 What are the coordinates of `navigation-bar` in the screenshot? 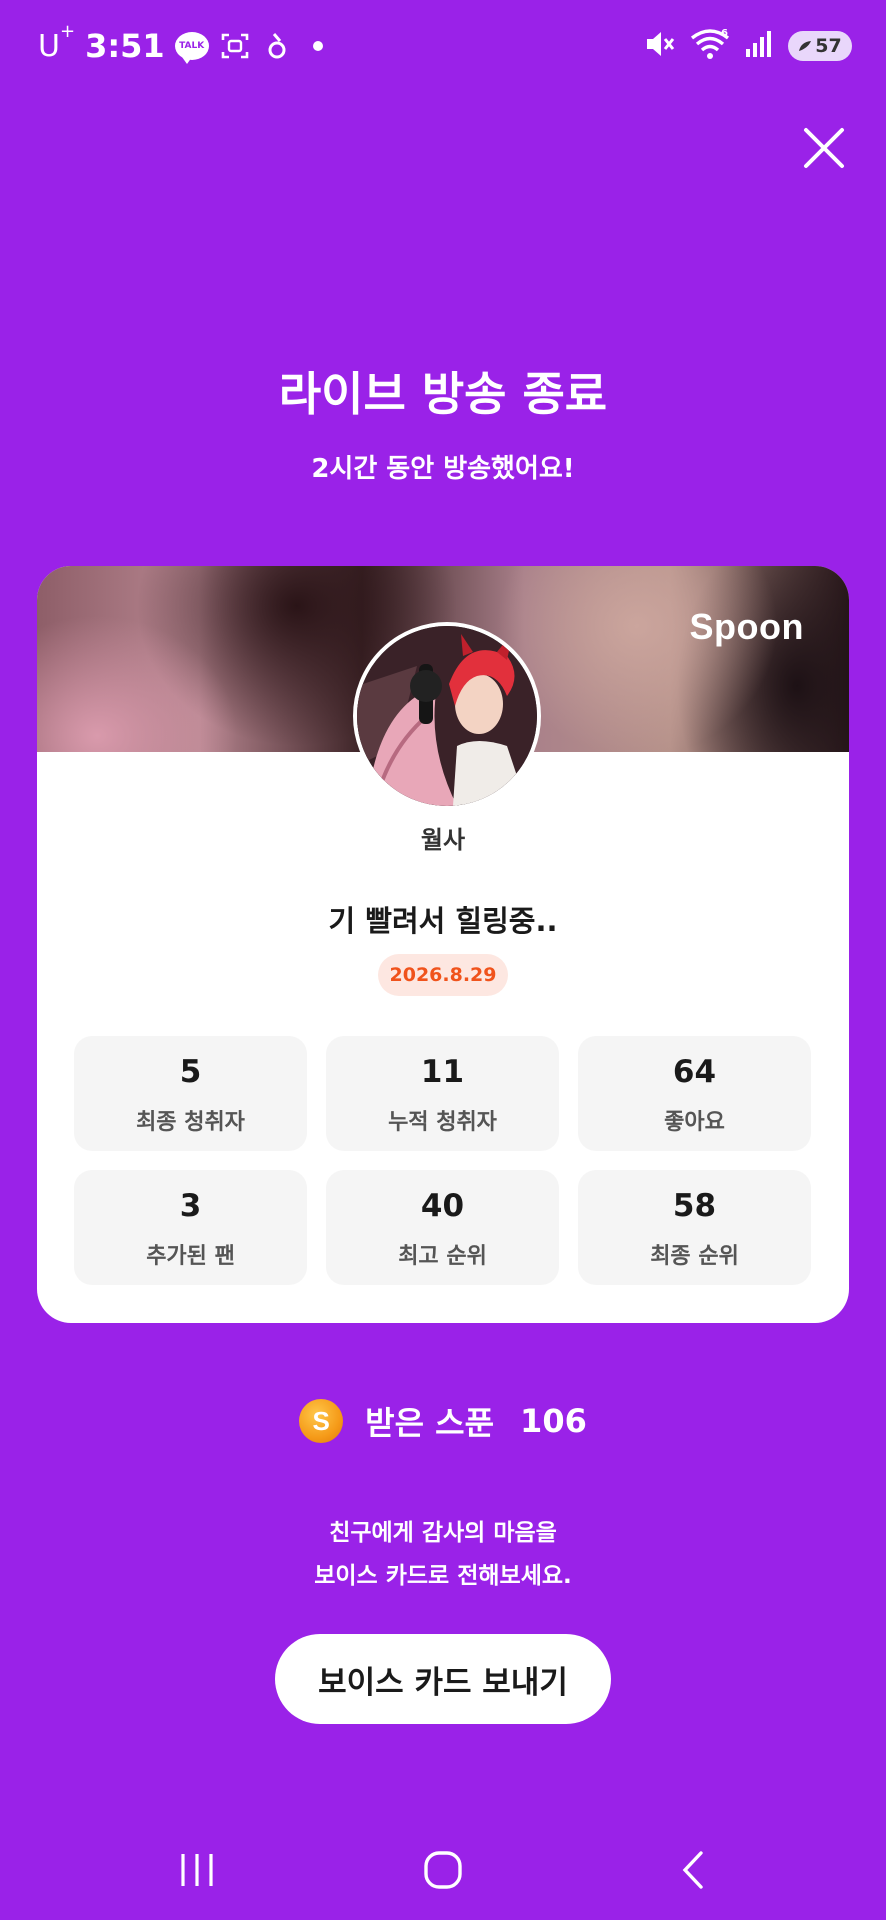 It's located at (443, 1870).